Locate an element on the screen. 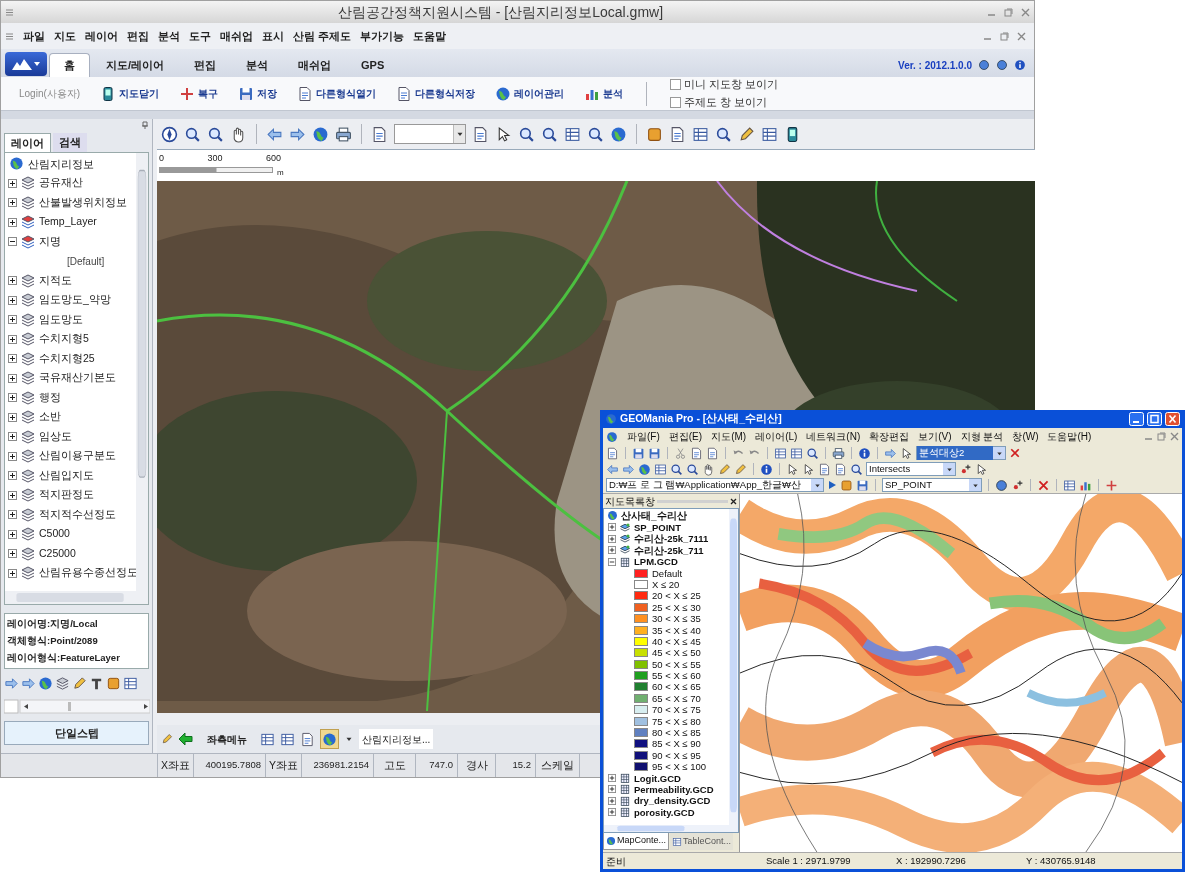 Image resolution: width=1185 pixels, height=872 pixels. tree-item: 산림지리정보 is located at coordinates (61, 163).